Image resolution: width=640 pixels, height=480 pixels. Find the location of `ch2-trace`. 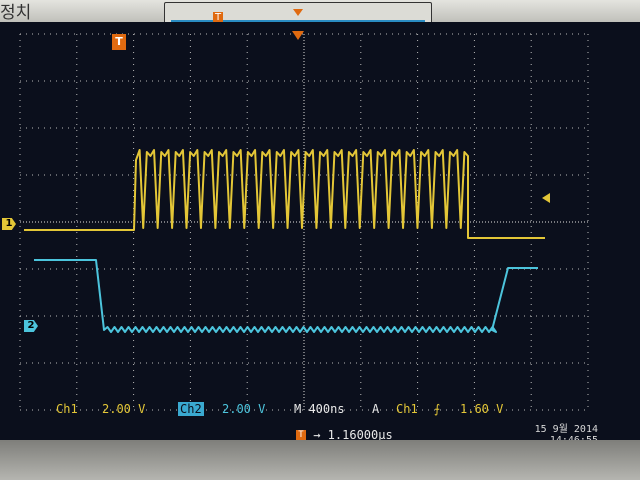

ch2-trace is located at coordinates (286, 296).